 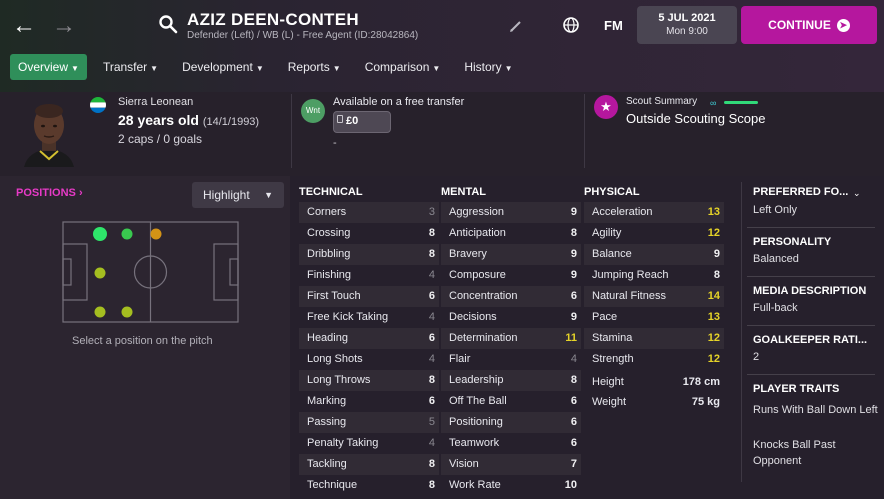 I want to click on tab-label: History, so click(x=483, y=67).